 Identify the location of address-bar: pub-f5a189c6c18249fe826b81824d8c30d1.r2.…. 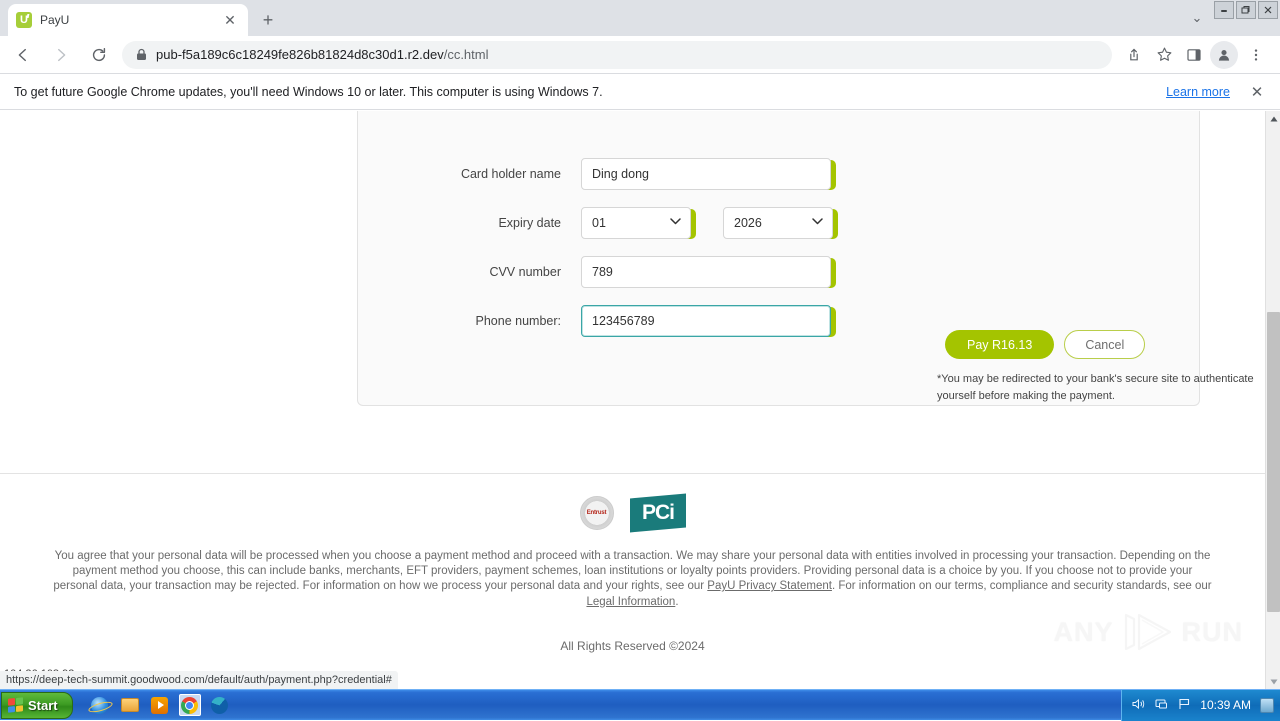
(617, 55).